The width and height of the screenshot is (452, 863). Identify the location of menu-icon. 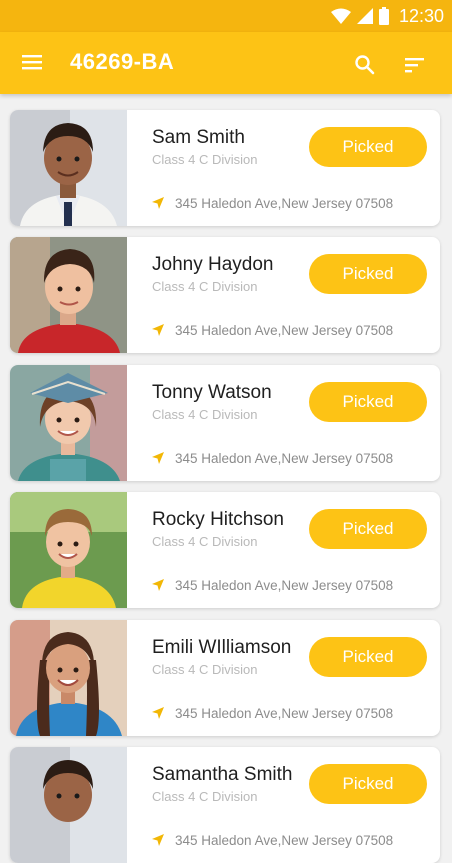
(34, 62).